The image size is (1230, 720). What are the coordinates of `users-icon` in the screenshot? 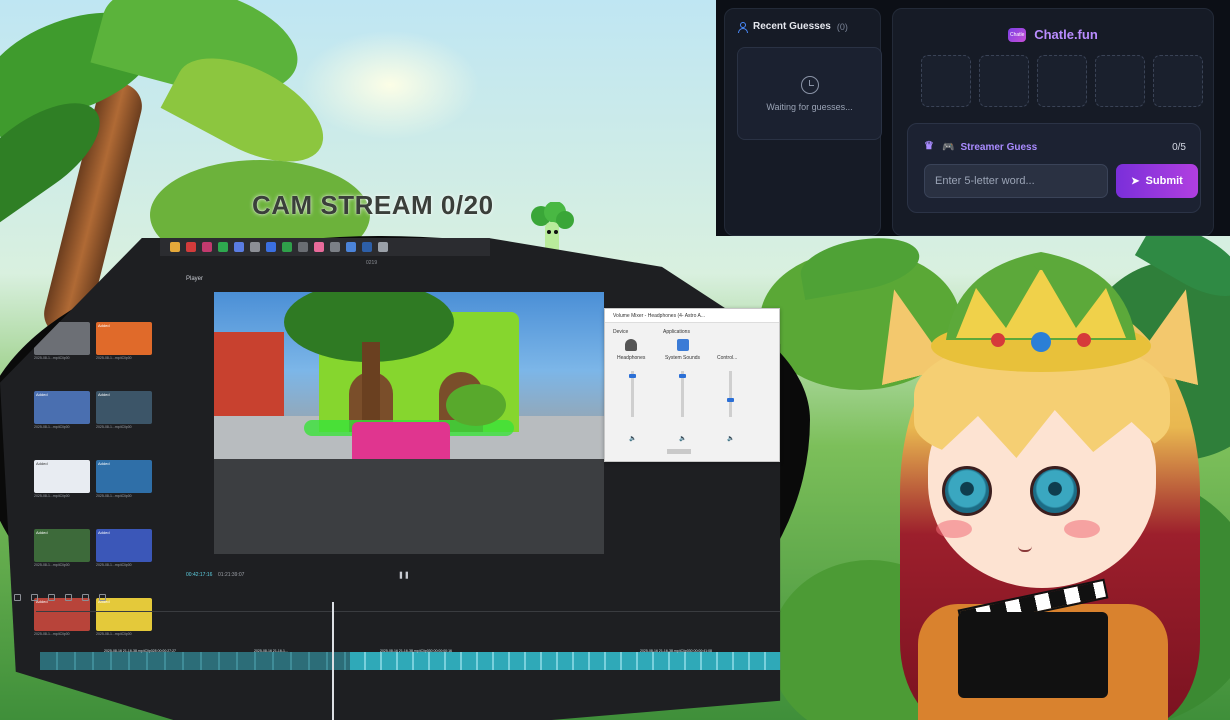 It's located at (742, 27).